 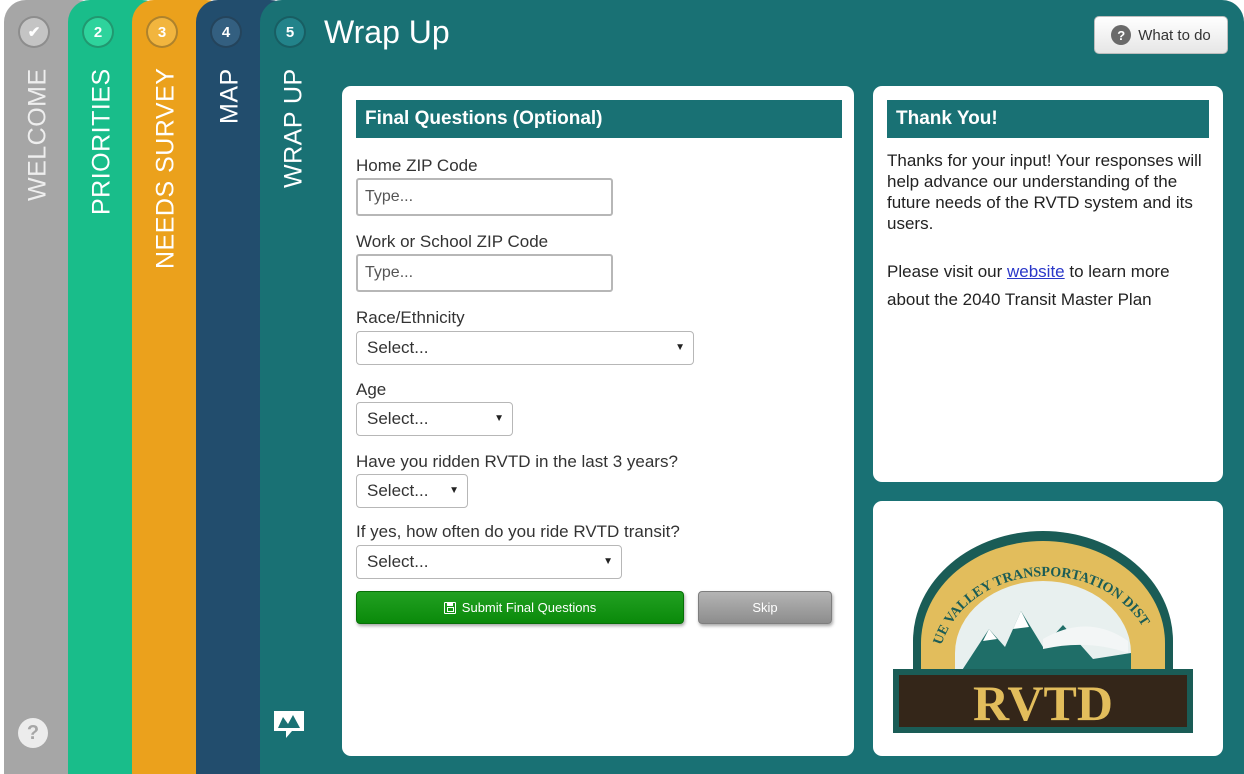 I want to click on submit-final-questions-button: Submit Final Questions, so click(x=520, y=607).